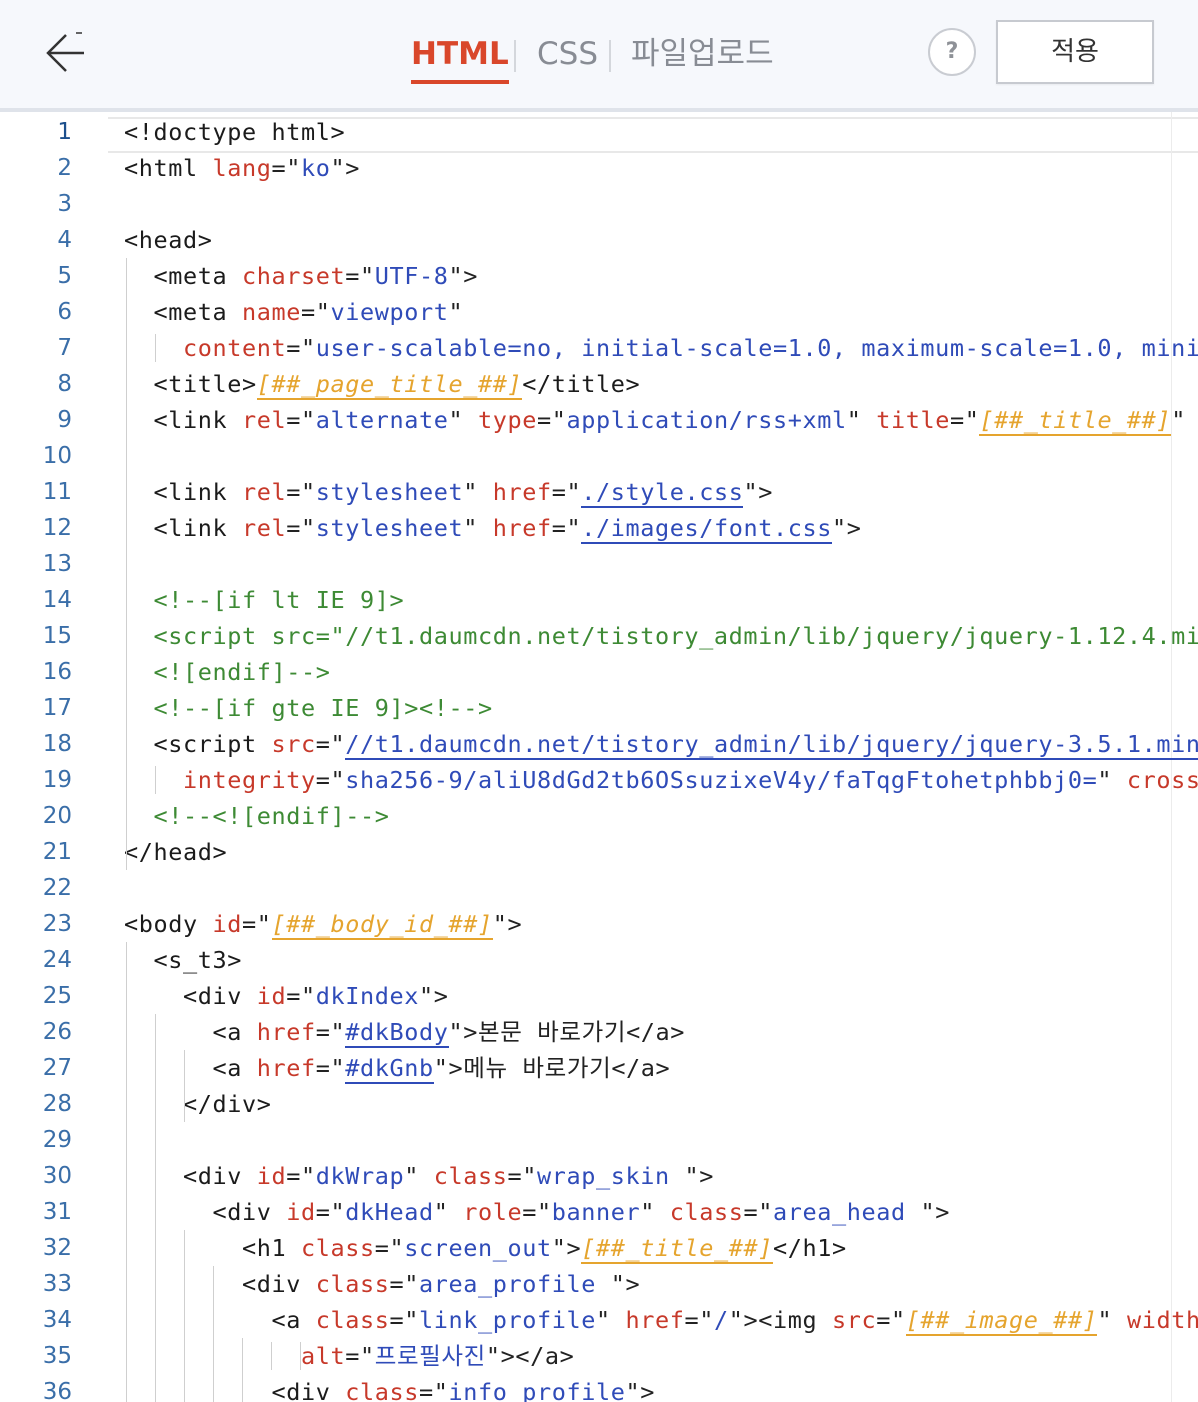 The width and height of the screenshot is (1198, 1402). What do you see at coordinates (57, 1248) in the screenshot?
I see `line-number: 32` at bounding box center [57, 1248].